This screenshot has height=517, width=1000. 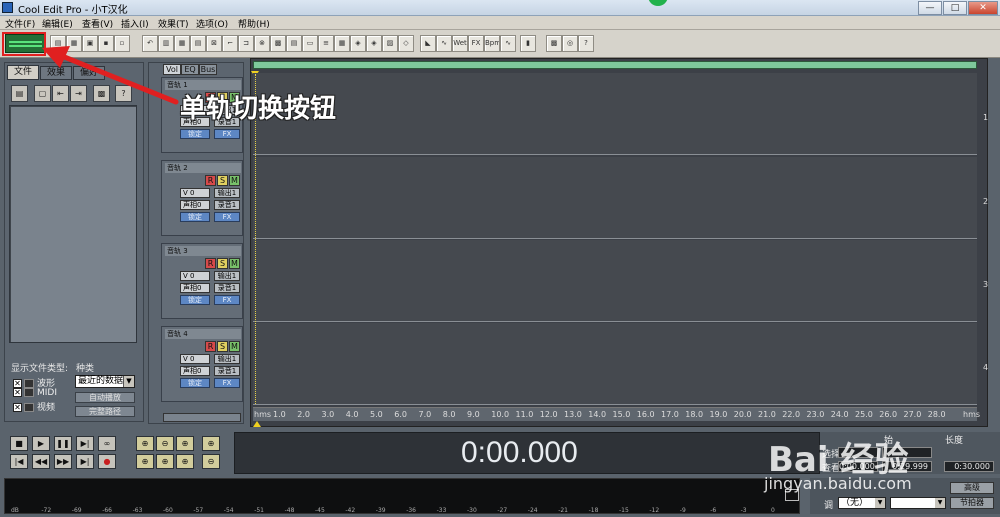 What do you see at coordinates (105, 397) in the screenshot?
I see `auto-play-button: 自动播放` at bounding box center [105, 397].